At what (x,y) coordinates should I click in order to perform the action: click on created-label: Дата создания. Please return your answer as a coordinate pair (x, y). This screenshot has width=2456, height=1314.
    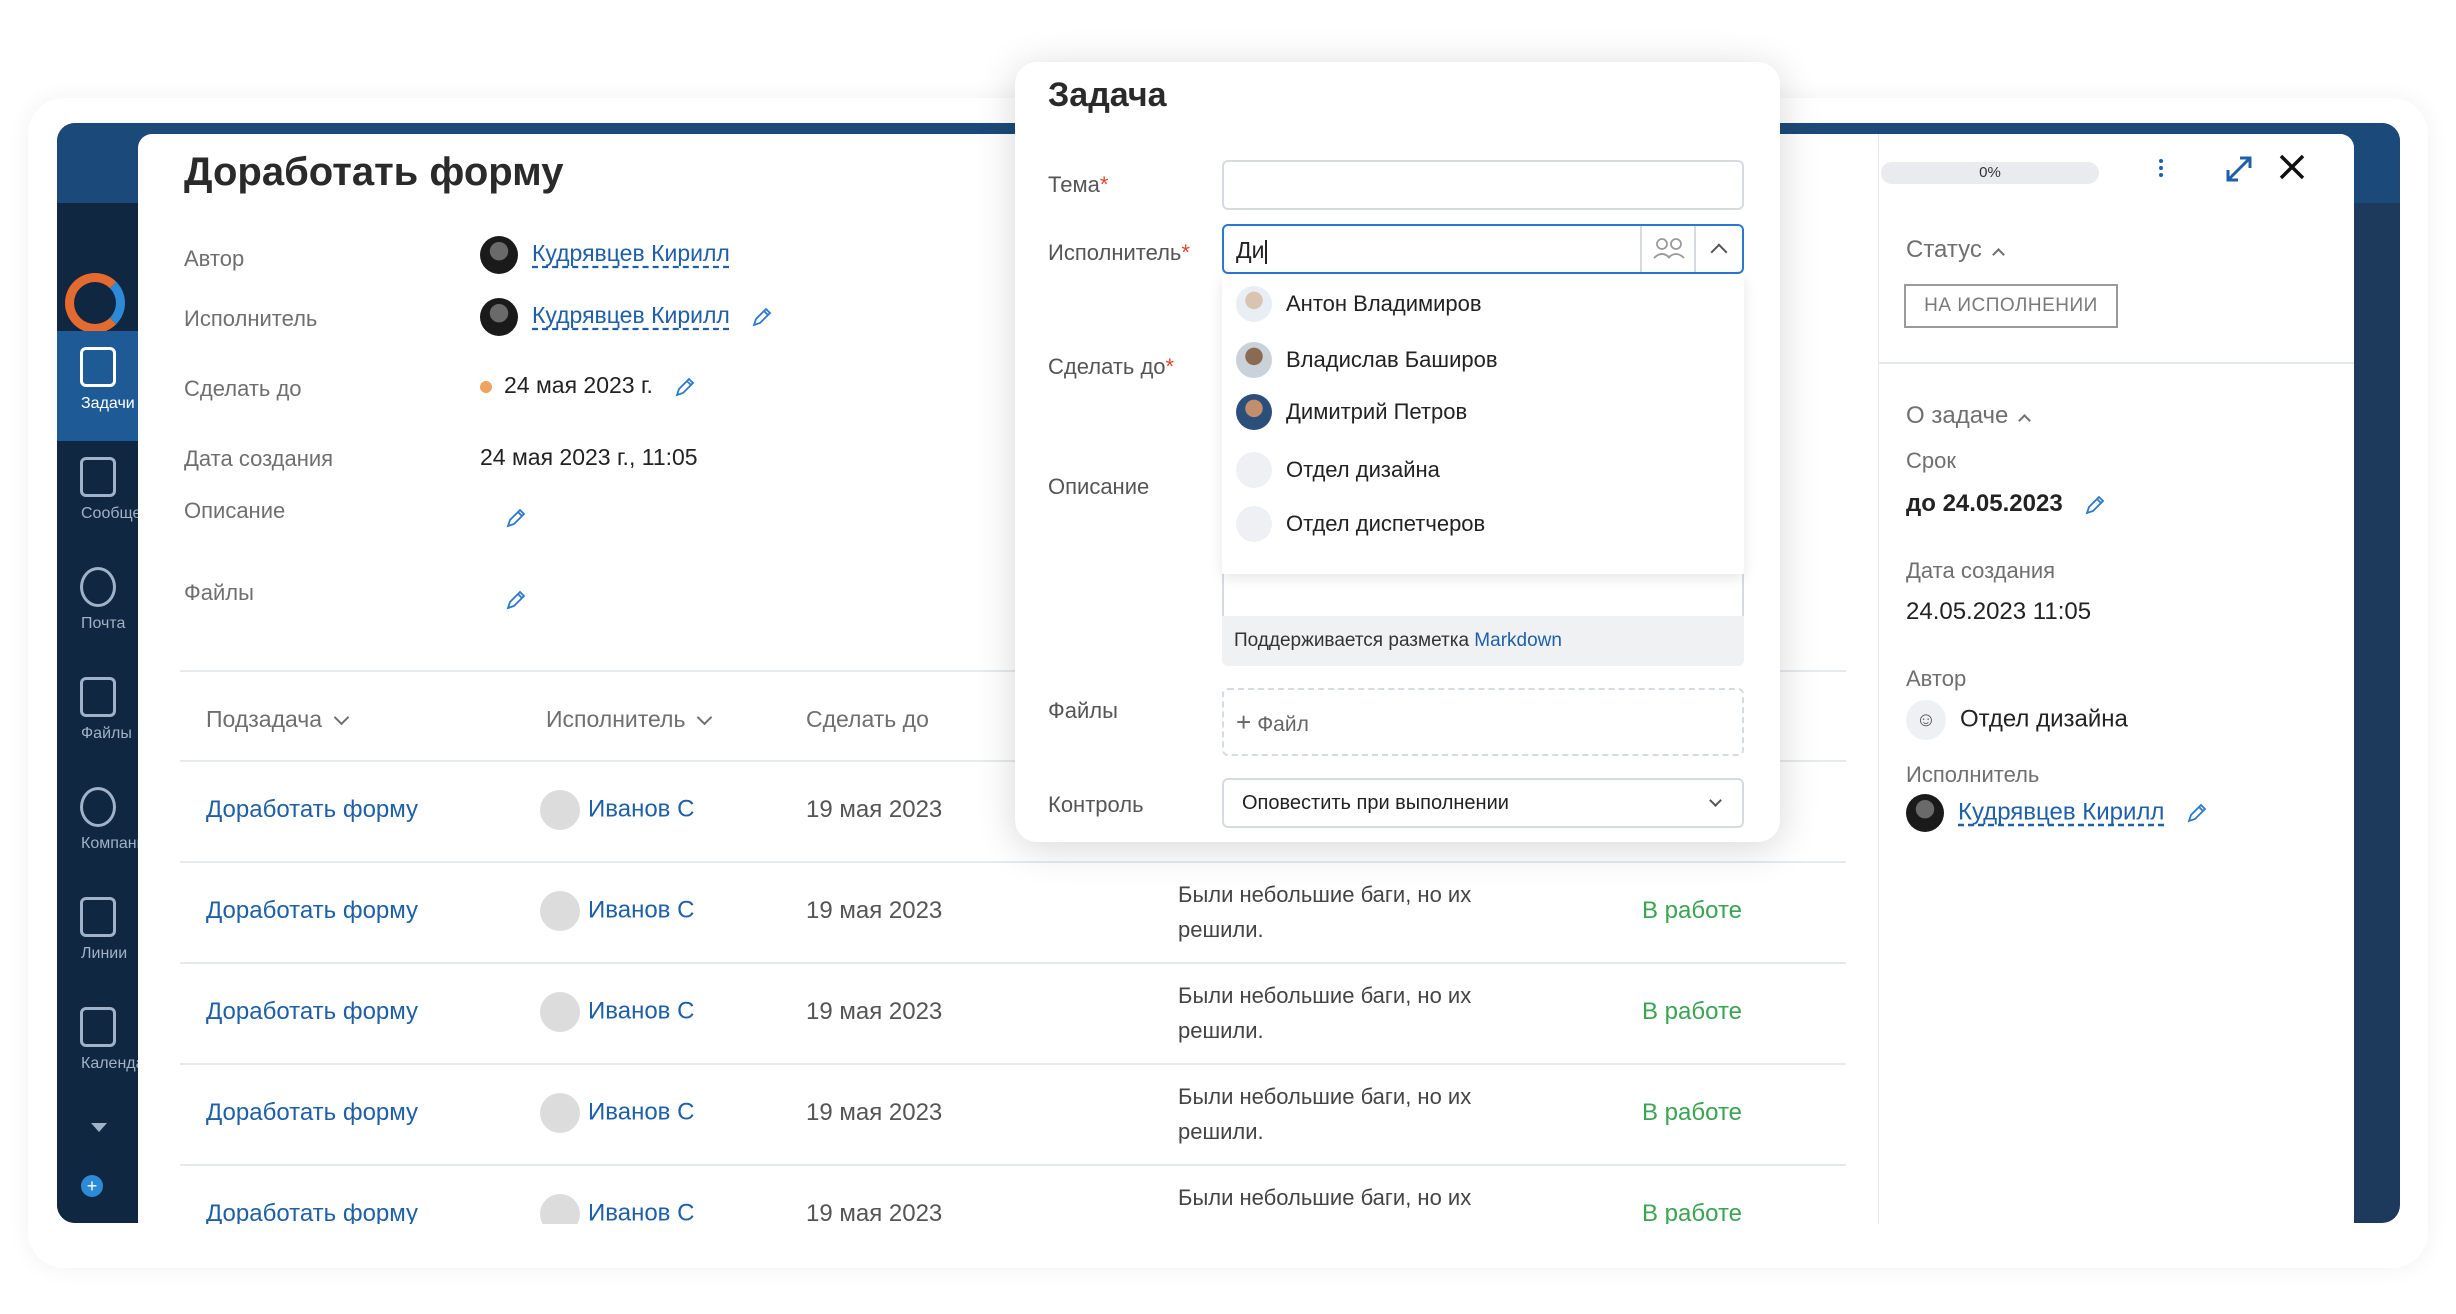
    Looking at the image, I should click on (259, 458).